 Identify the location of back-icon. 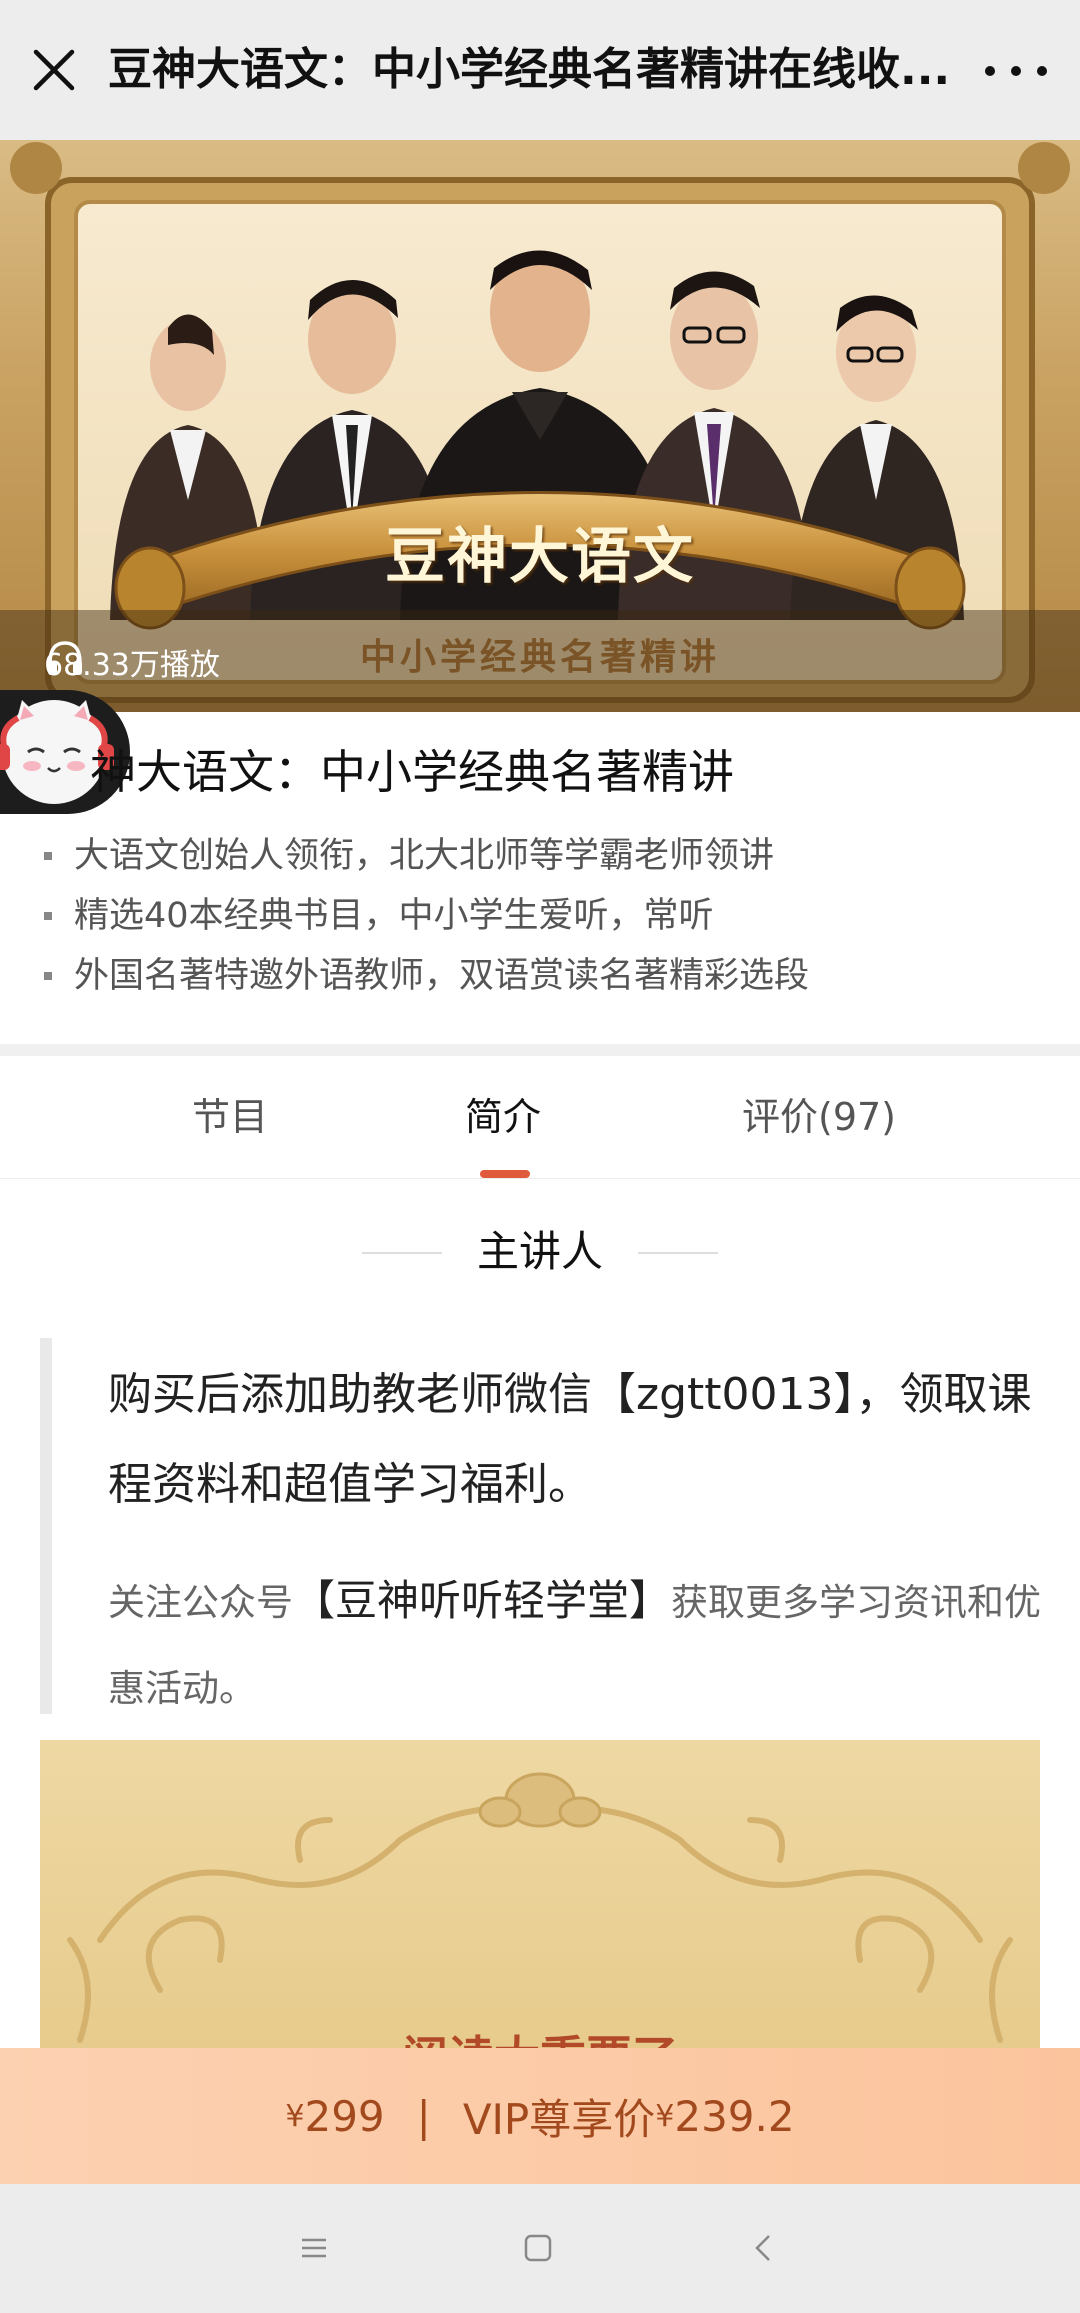
(764, 2248).